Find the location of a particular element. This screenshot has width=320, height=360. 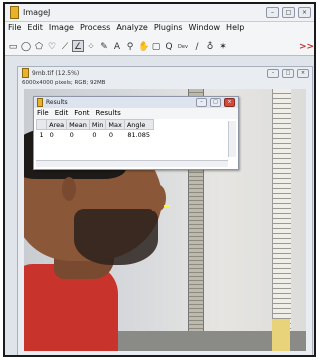

results-title: Results is located at coordinates (57, 102).